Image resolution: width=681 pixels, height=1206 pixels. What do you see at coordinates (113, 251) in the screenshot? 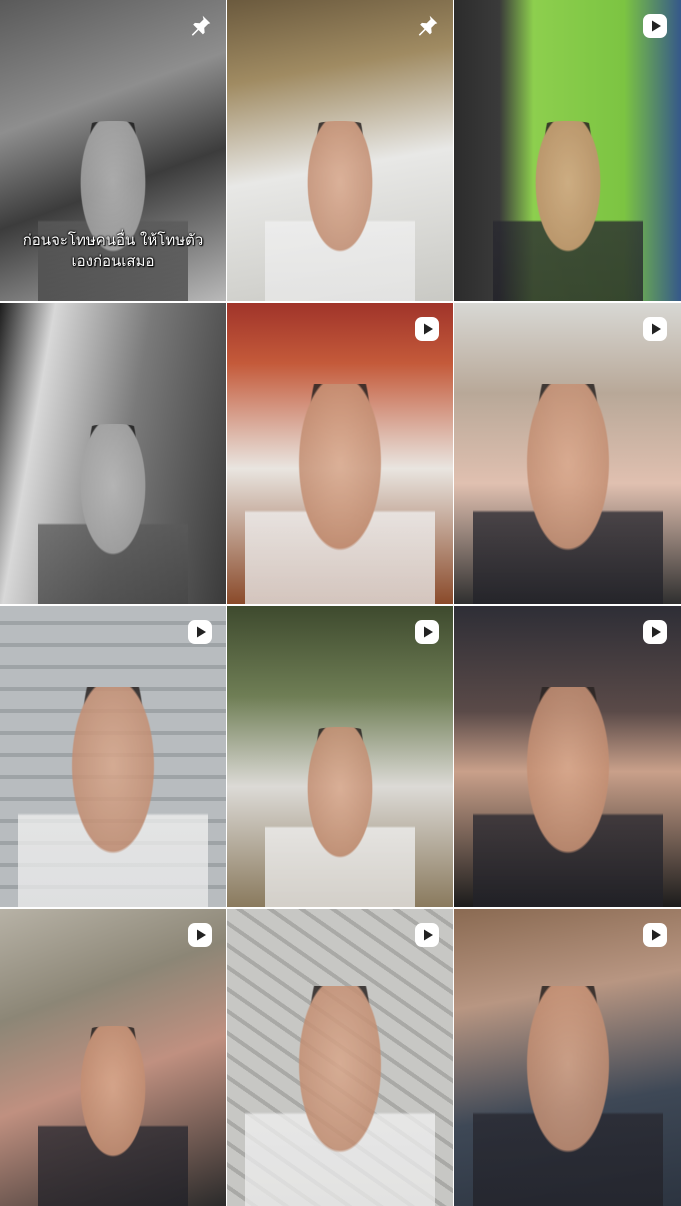
I see `tile-caption: ก่อนจะโทษคนอื่น ให้โทษตัว เองก่อนเสมอ` at bounding box center [113, 251].